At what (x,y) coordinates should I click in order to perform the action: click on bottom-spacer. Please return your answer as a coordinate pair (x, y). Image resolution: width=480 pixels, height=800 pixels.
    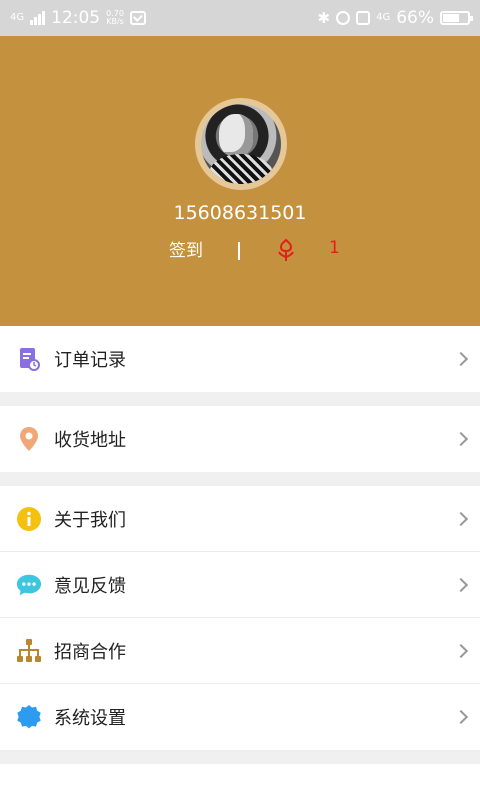
    Looking at the image, I should click on (240, 782).